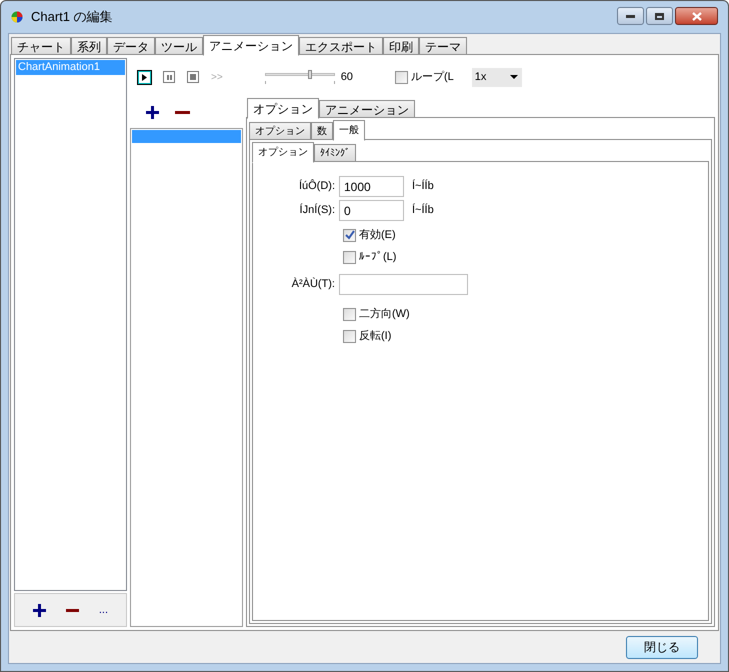 This screenshot has width=729, height=672. I want to click on input-field: 0, so click(371, 210).